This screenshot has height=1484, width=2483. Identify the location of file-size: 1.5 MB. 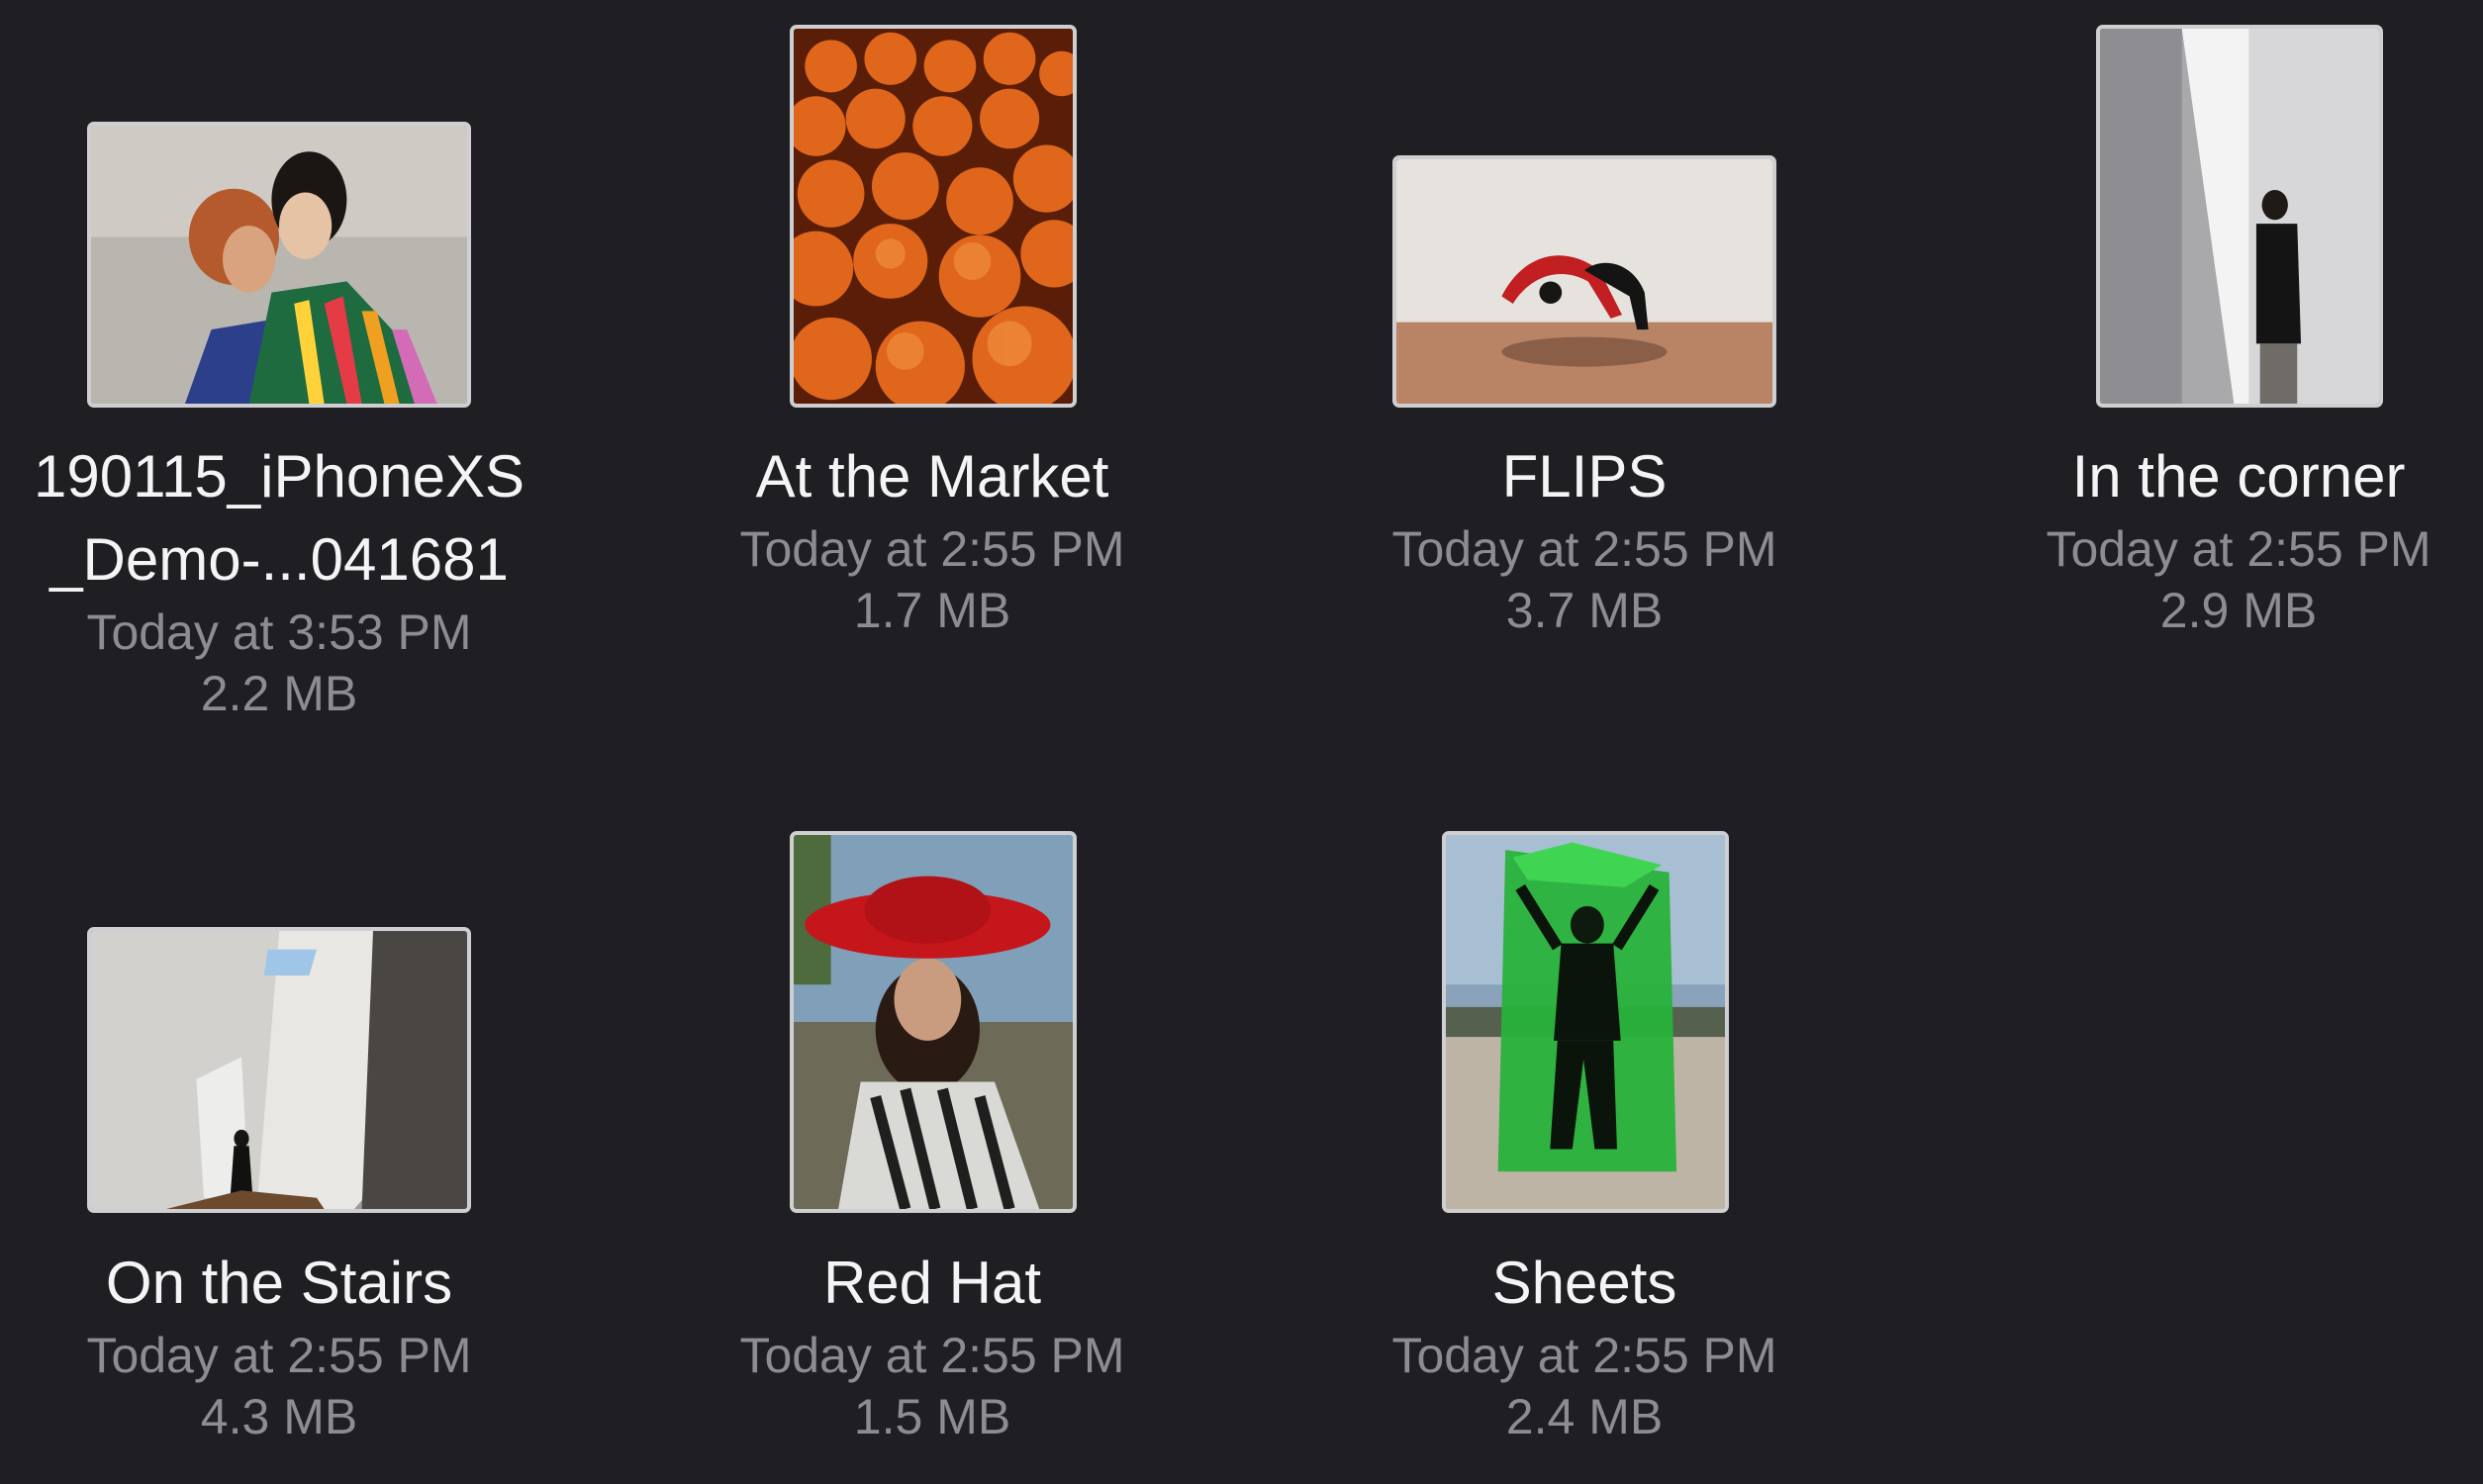
(932, 1416).